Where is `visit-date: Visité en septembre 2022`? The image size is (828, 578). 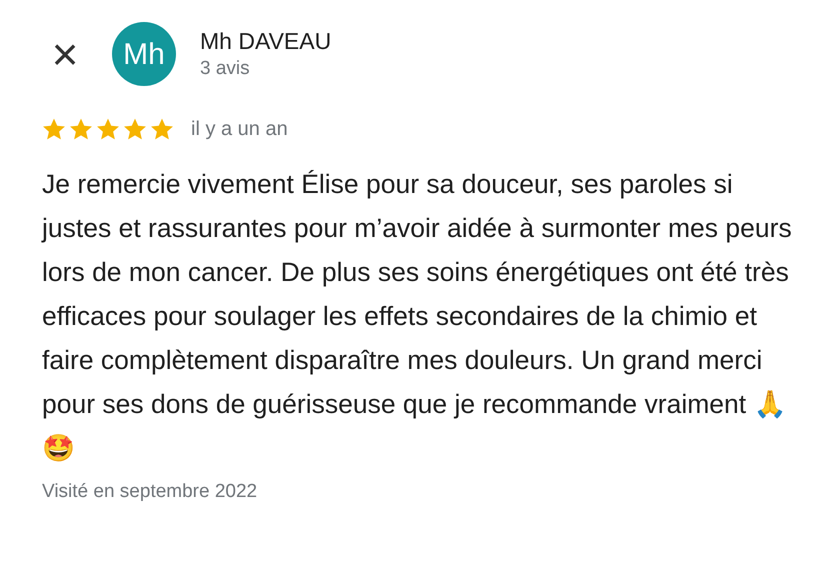 visit-date: Visité en septembre 2022 is located at coordinates (150, 492).